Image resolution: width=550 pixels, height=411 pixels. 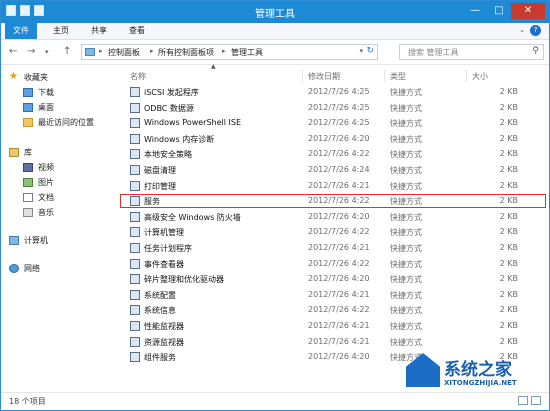 I want to click on file-row: iSCSI 发起程序 2012/7/26 4:25 快捷方式 2 KB, so click(x=333, y=92).